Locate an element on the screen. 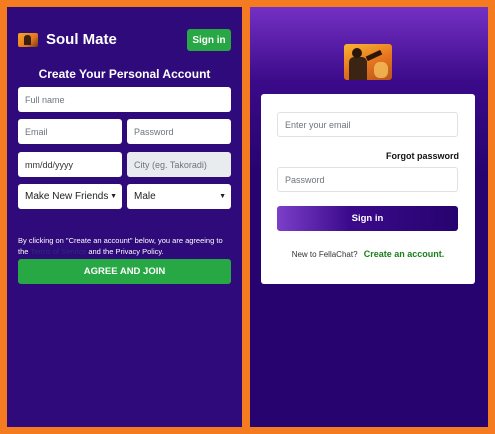 The image size is (495, 434). forgot-password-link: Forgot password is located at coordinates (422, 156).